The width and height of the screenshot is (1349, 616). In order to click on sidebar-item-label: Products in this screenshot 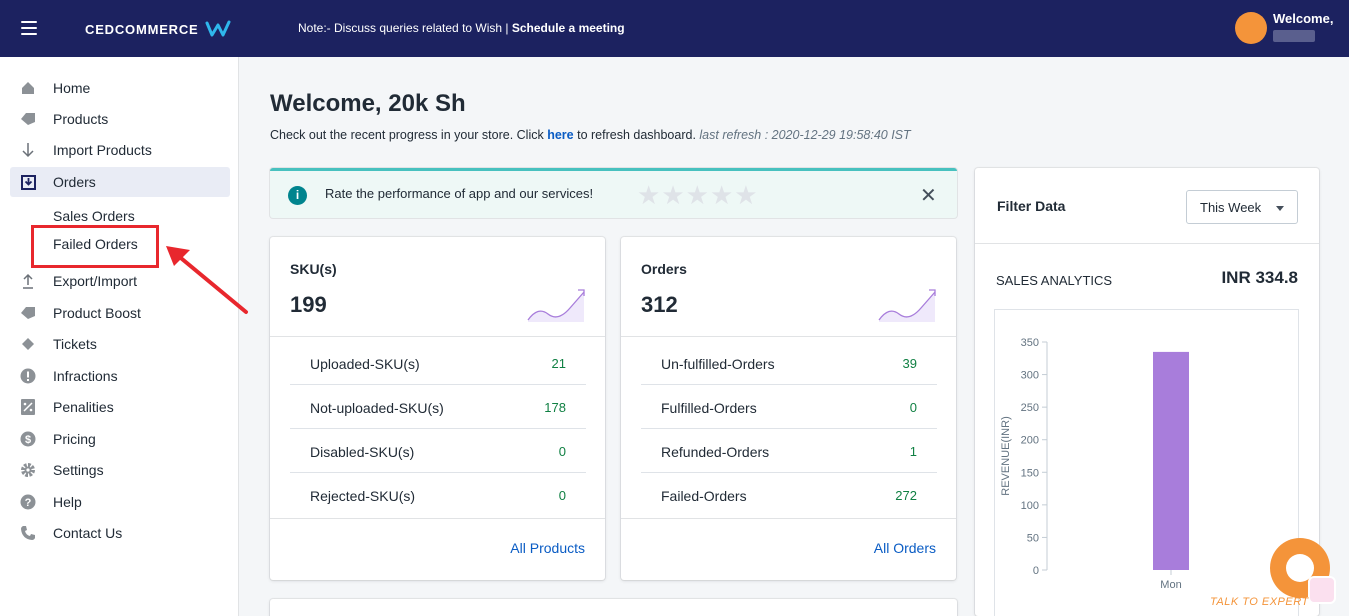, I will do `click(81, 119)`.